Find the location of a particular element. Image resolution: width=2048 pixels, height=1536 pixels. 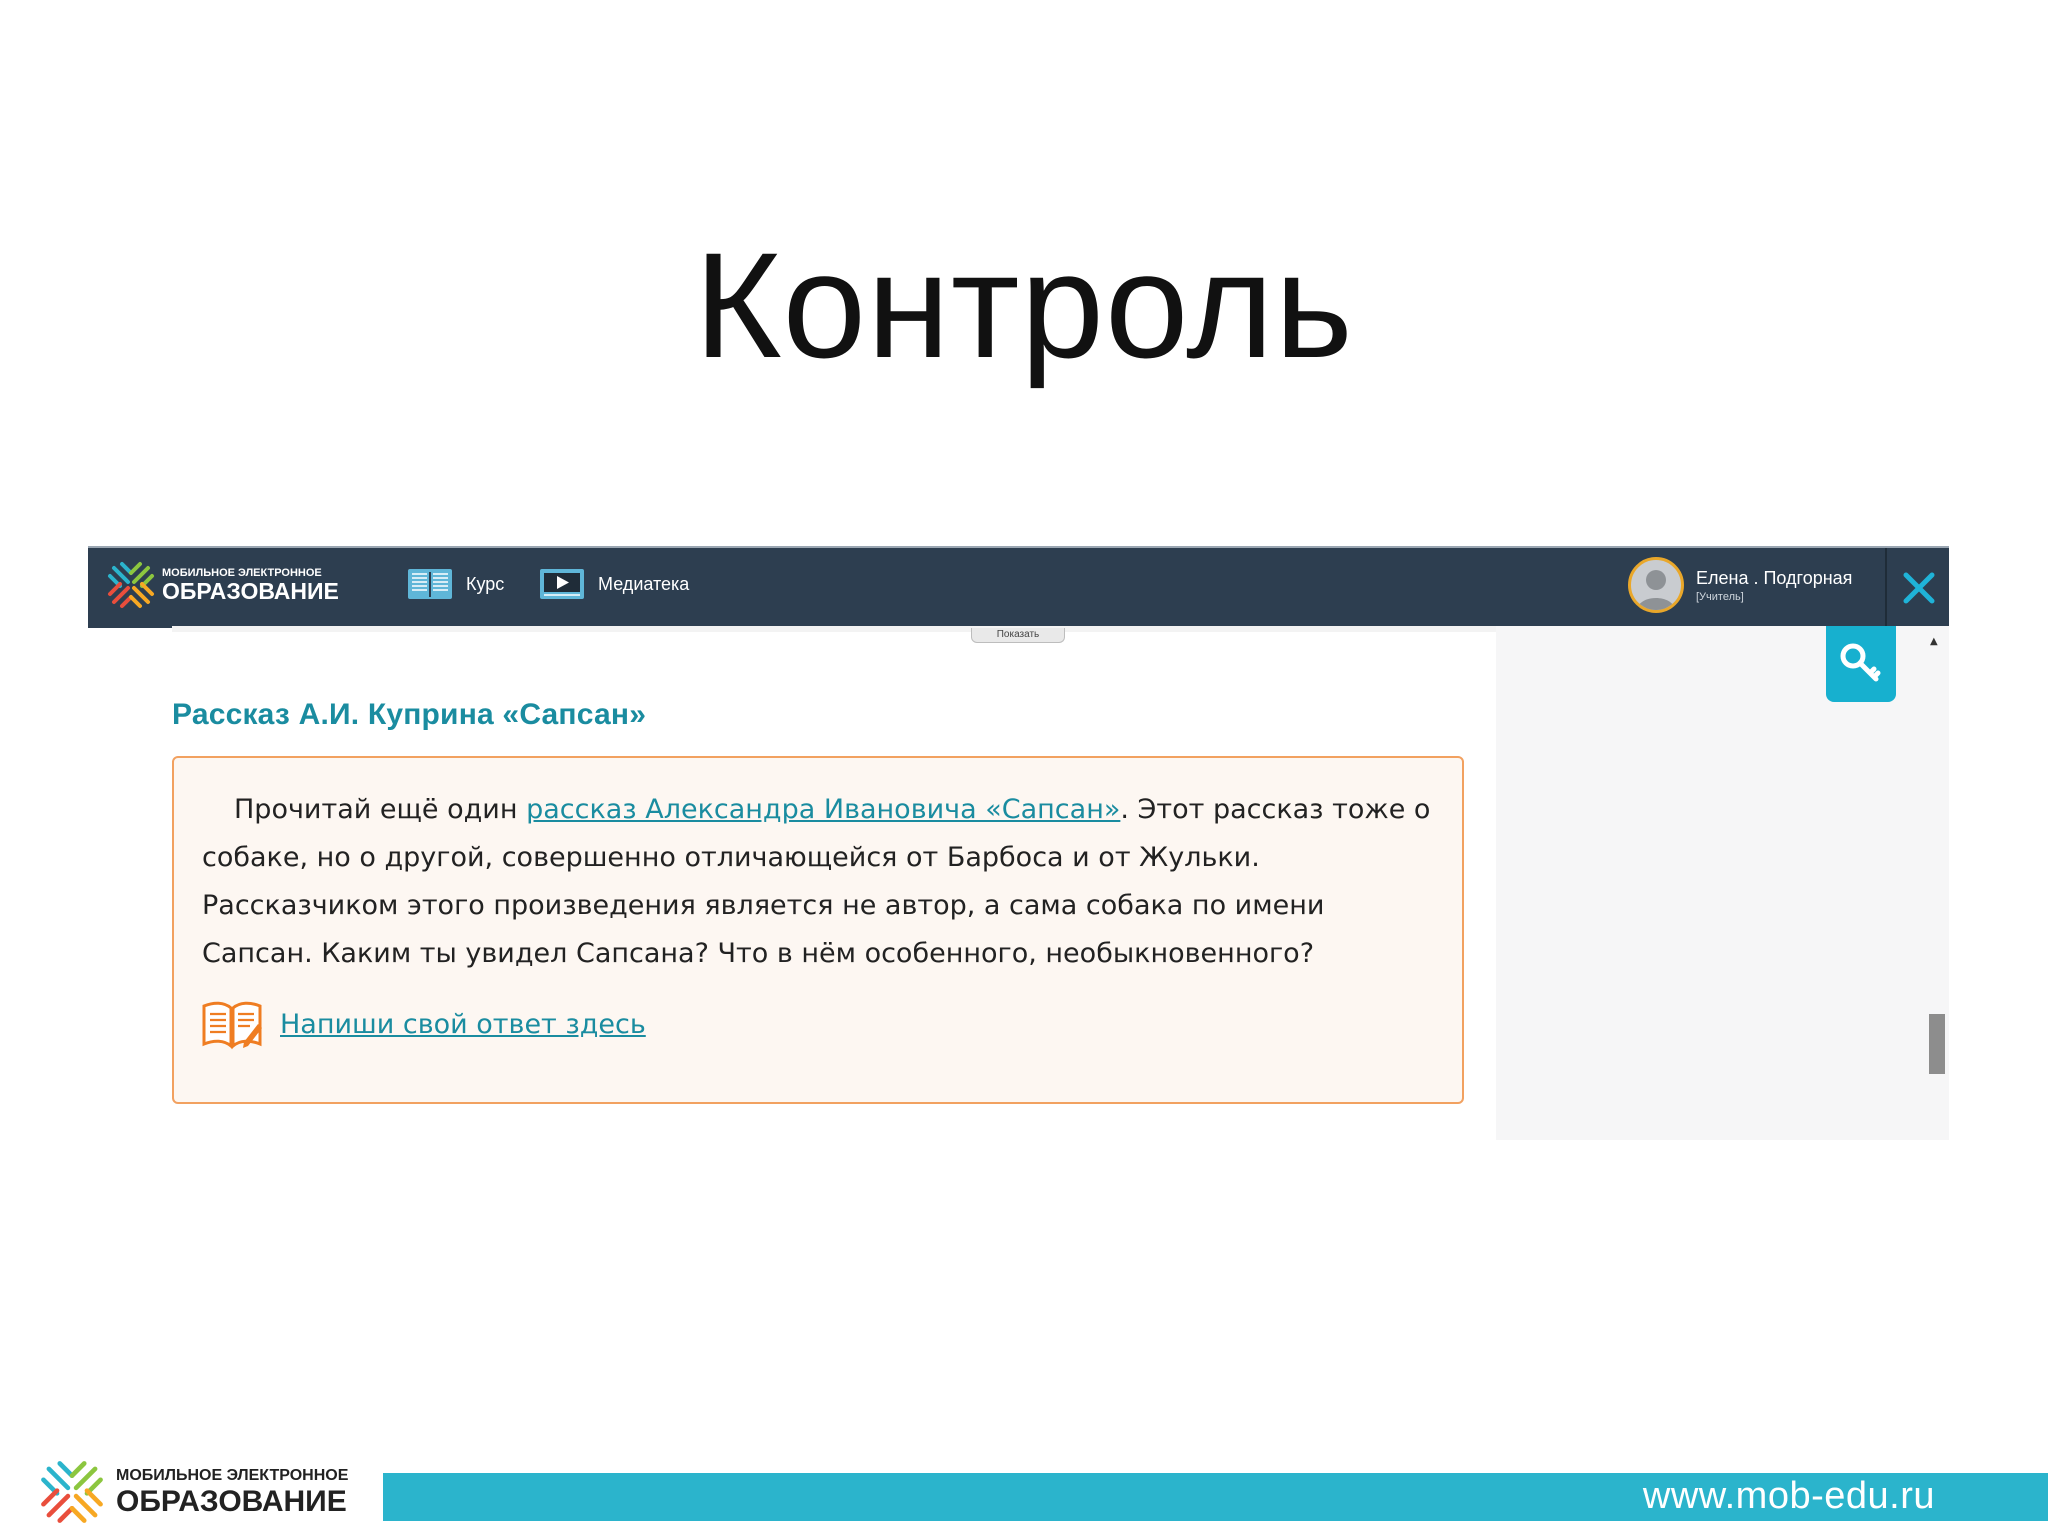

app-logo: МОБИЛЬНОЕ ЭЛЕКТРОННОЕ ОБРАЗОВАНИЕ is located at coordinates (222, 585).